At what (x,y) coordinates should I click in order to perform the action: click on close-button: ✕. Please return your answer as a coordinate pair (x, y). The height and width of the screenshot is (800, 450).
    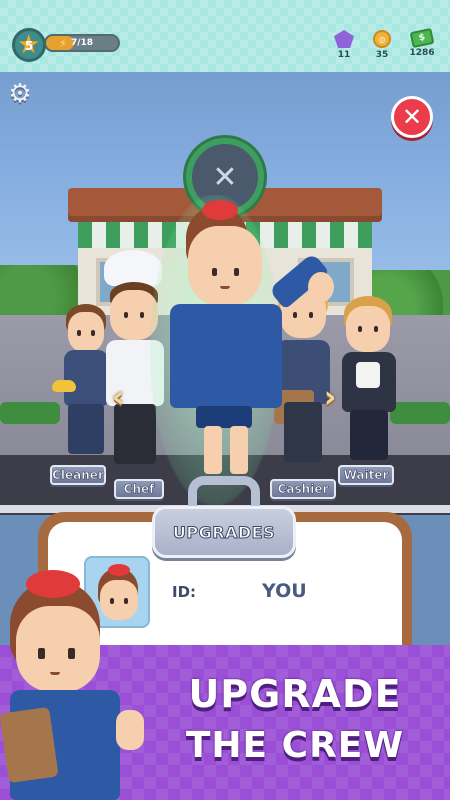
    Looking at the image, I should click on (412, 117).